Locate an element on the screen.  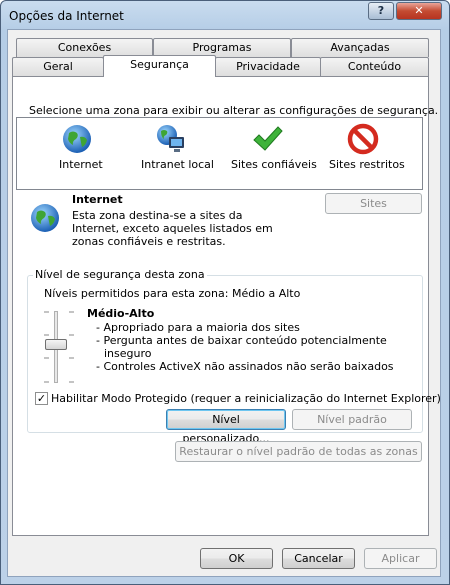
zone-label: Intranet local is located at coordinates (177, 164).